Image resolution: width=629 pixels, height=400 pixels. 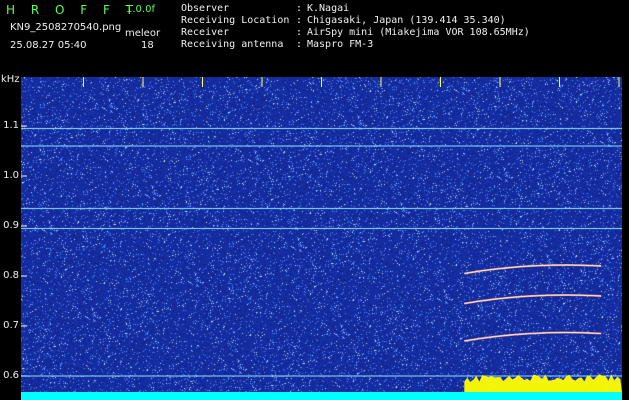 I want to click on baseline-strip, so click(x=321, y=396).